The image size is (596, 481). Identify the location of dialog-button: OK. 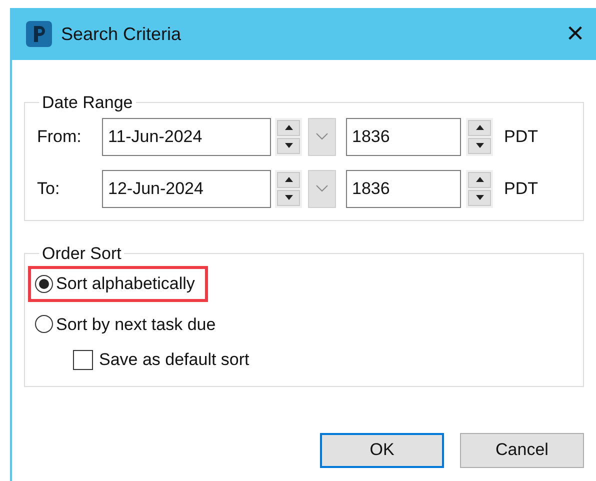
(382, 450).